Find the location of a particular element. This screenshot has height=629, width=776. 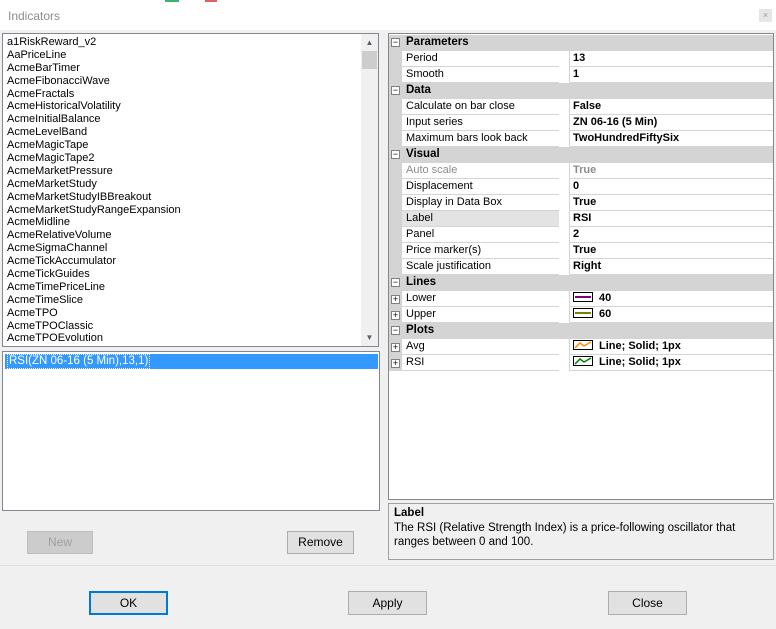

indicator-list-item: AcmeFractals is located at coordinates (182, 94).